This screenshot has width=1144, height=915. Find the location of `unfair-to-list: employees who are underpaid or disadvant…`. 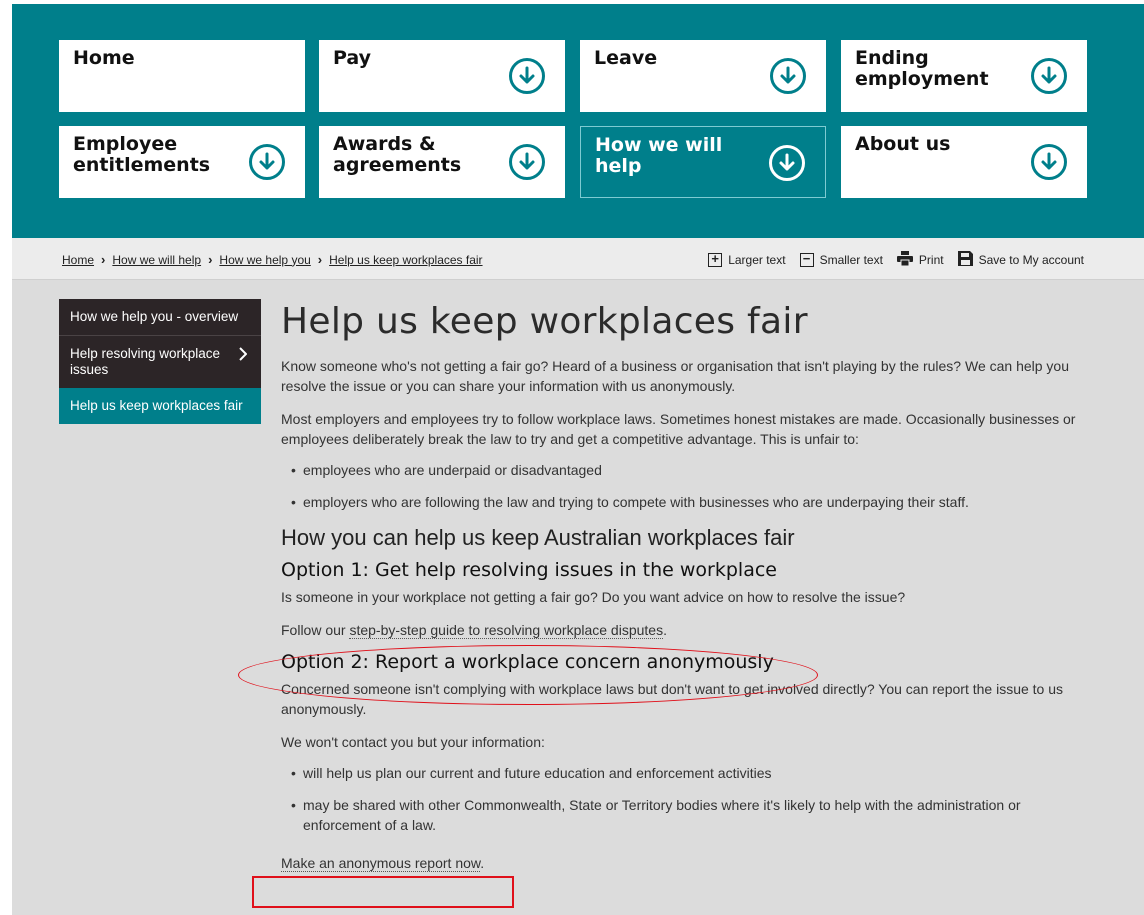

unfair-to-list: employees who are underpaid or disadvant… is located at coordinates (681, 486).